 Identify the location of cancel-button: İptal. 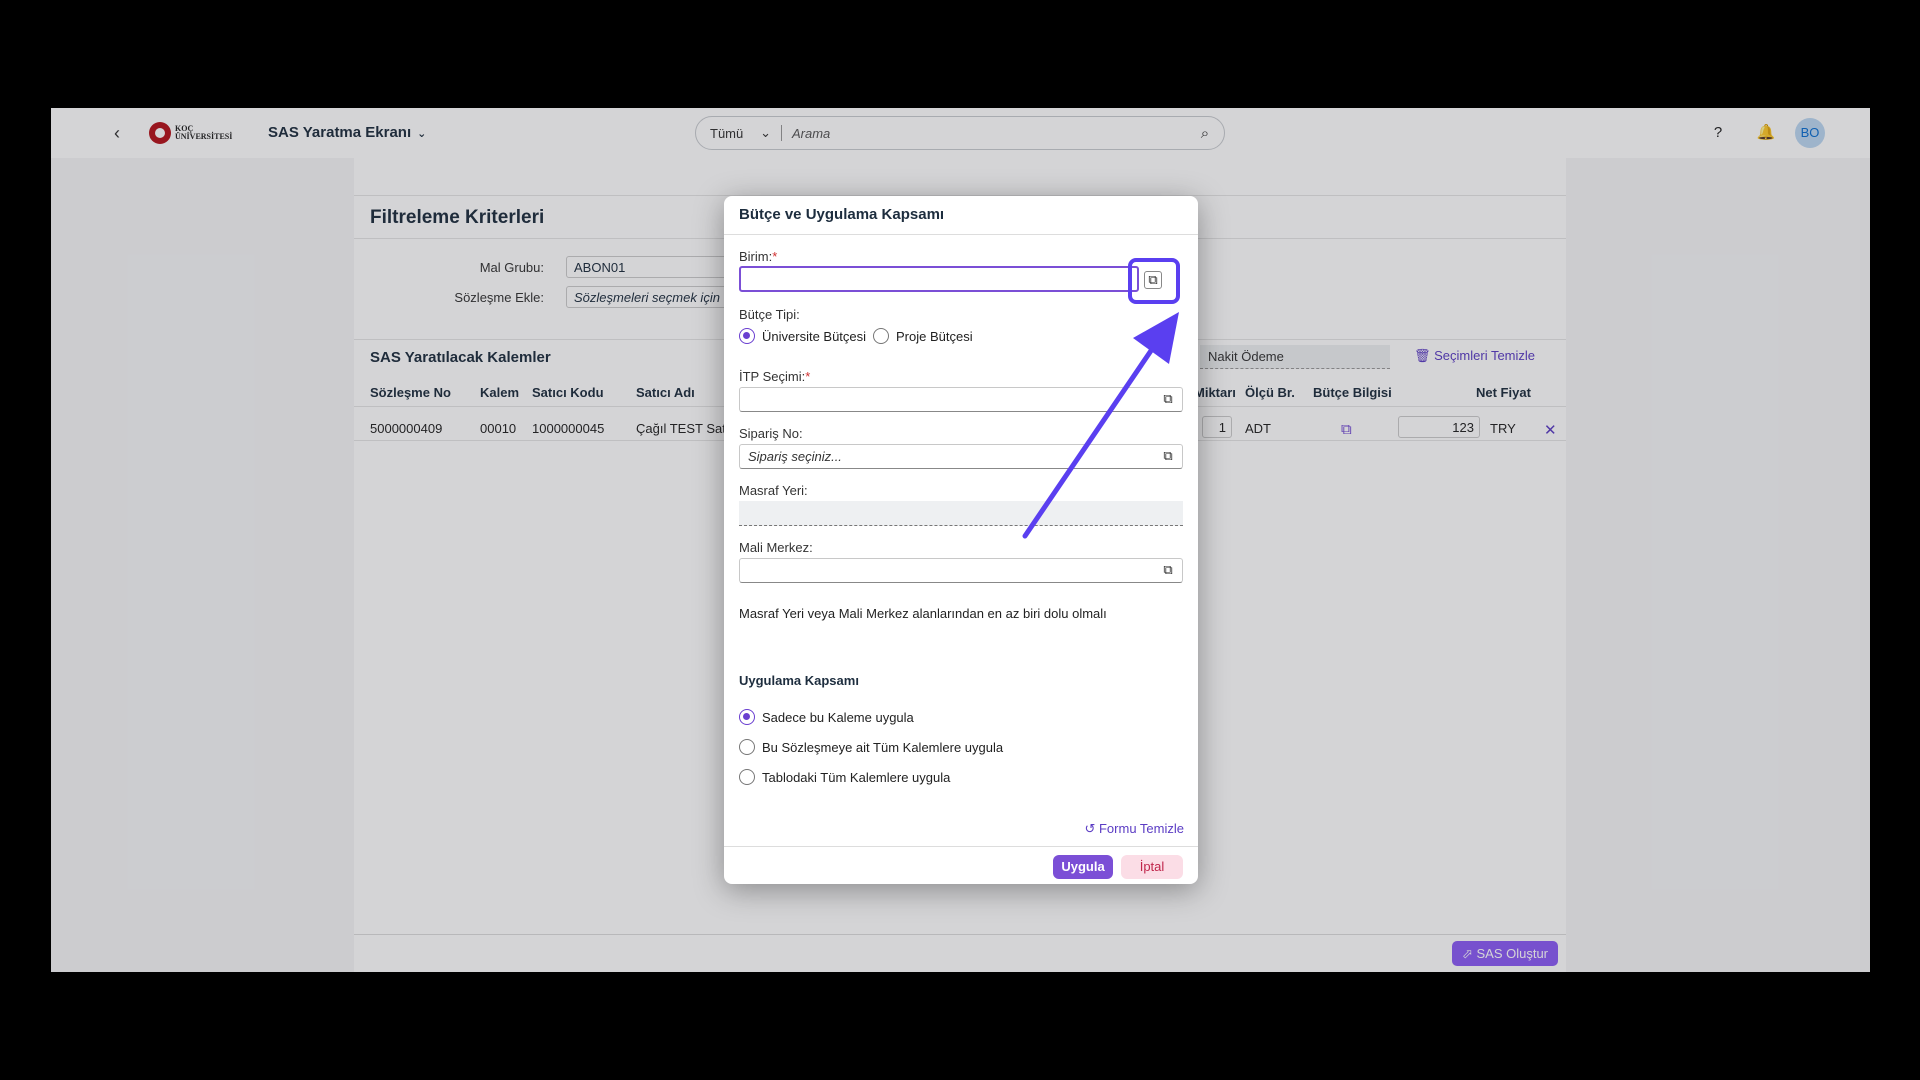
(1152, 867).